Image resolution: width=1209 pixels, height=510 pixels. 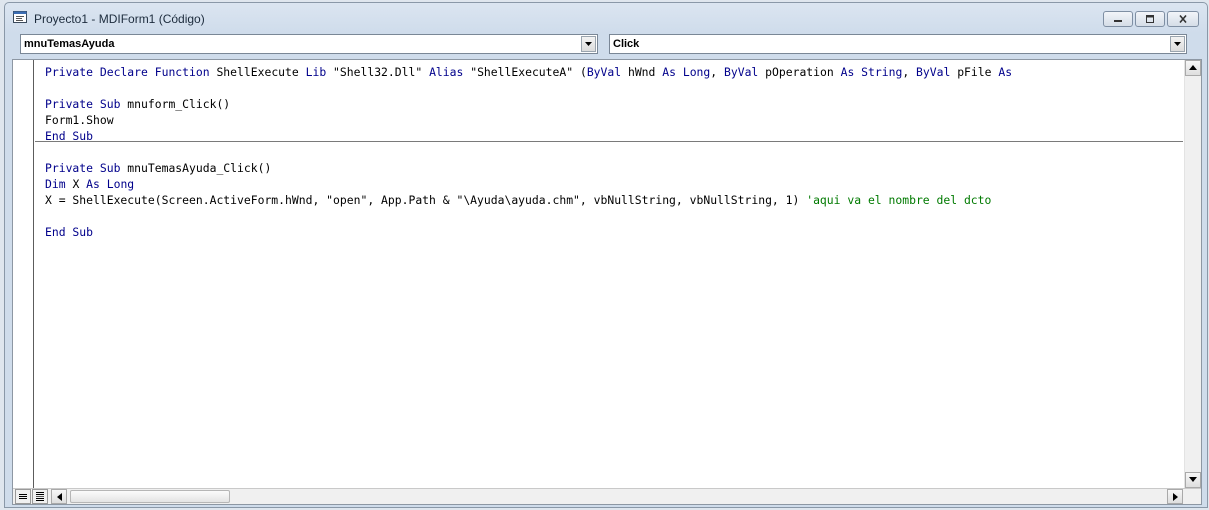 I want to click on code-text: X, so click(x=79, y=184).